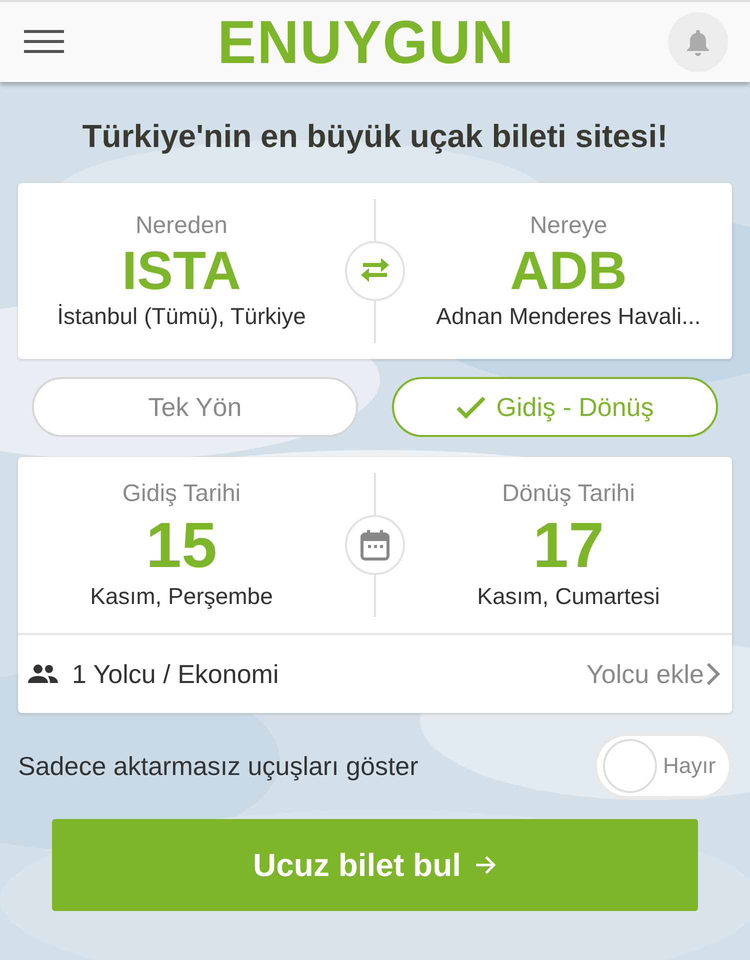  Describe the element at coordinates (713, 674) in the screenshot. I see `chevron-icon` at that location.